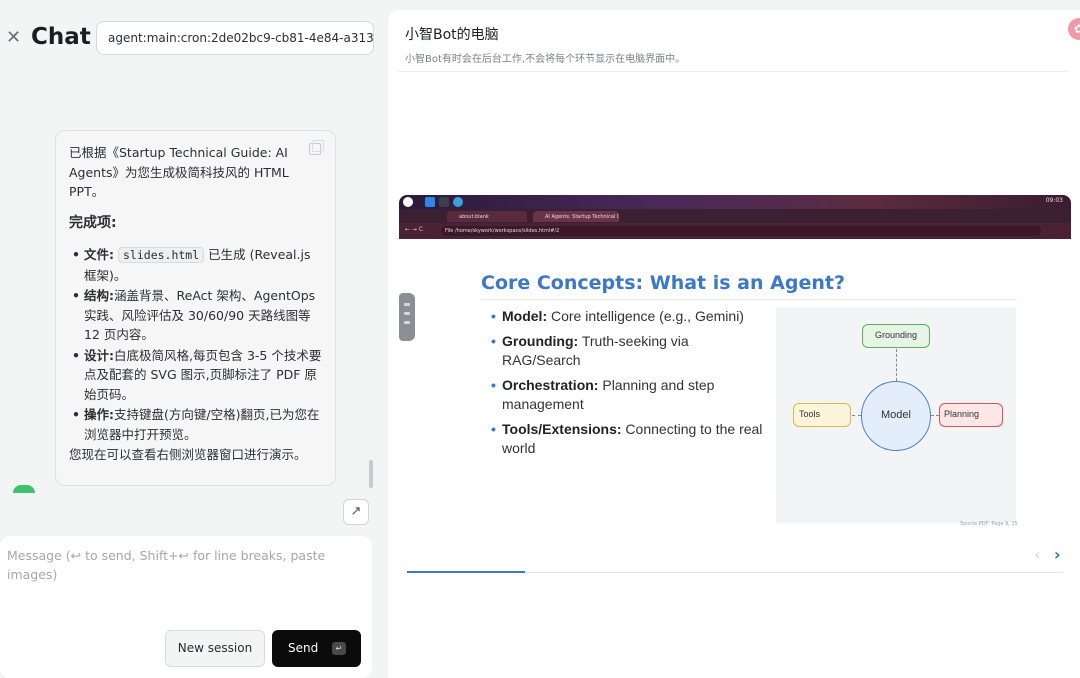 The width and height of the screenshot is (1080, 678). What do you see at coordinates (407, 317) in the screenshot?
I see `slide-menu-handle` at bounding box center [407, 317].